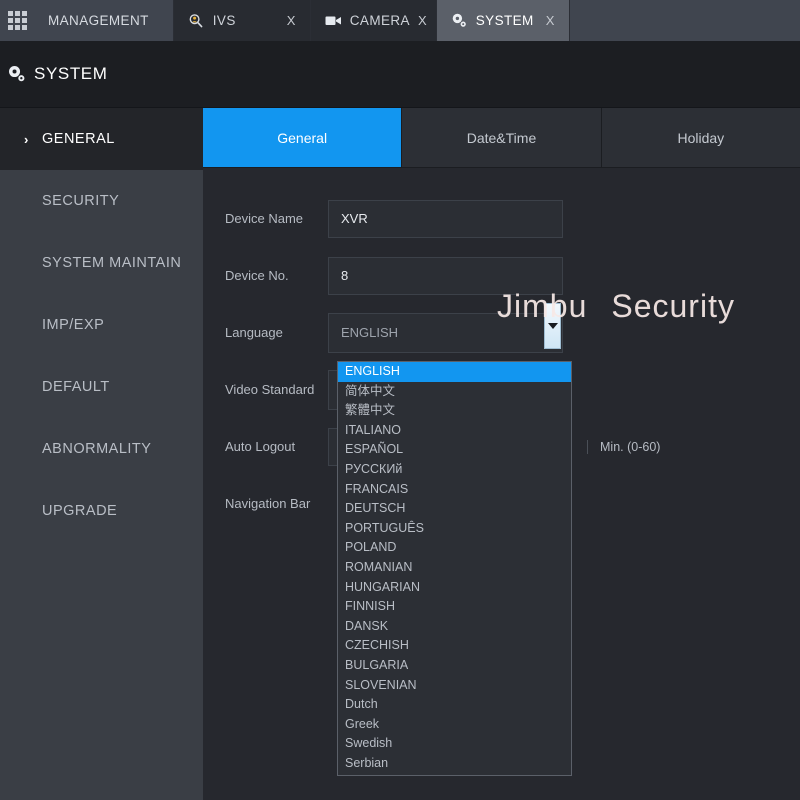  I want to click on language-option: ESPAÑOL, so click(454, 450).